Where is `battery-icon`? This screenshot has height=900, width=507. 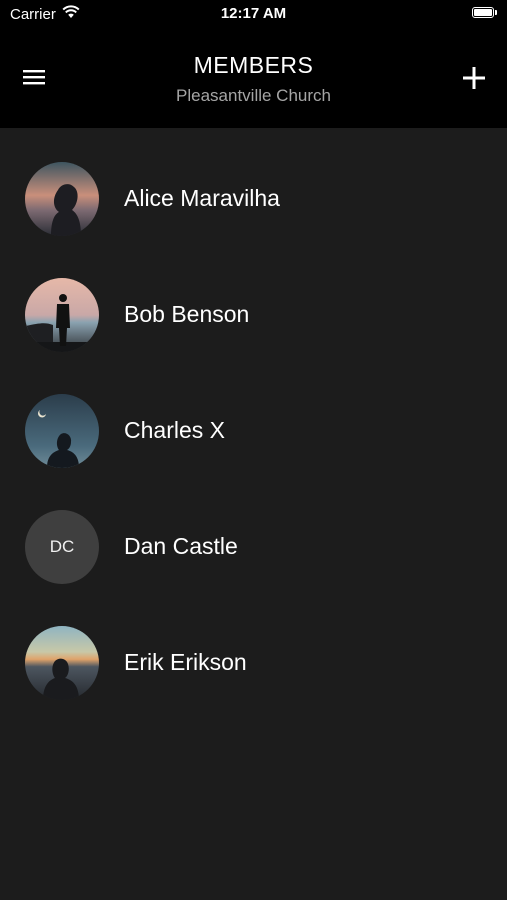 battery-icon is located at coordinates (484, 12).